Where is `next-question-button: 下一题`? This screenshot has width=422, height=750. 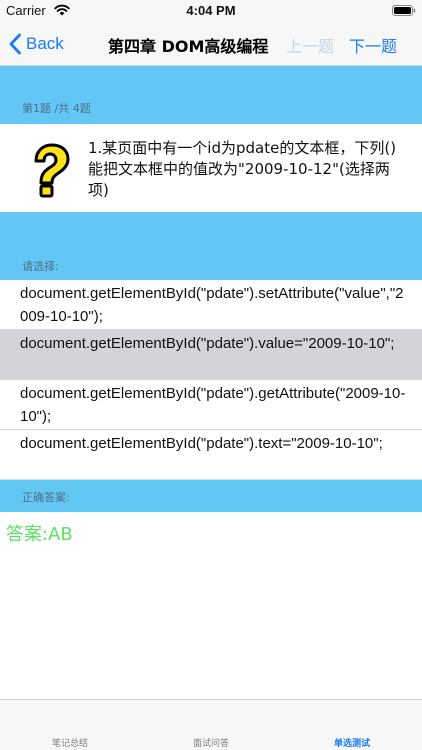 next-question-button: 下一题 is located at coordinates (373, 45).